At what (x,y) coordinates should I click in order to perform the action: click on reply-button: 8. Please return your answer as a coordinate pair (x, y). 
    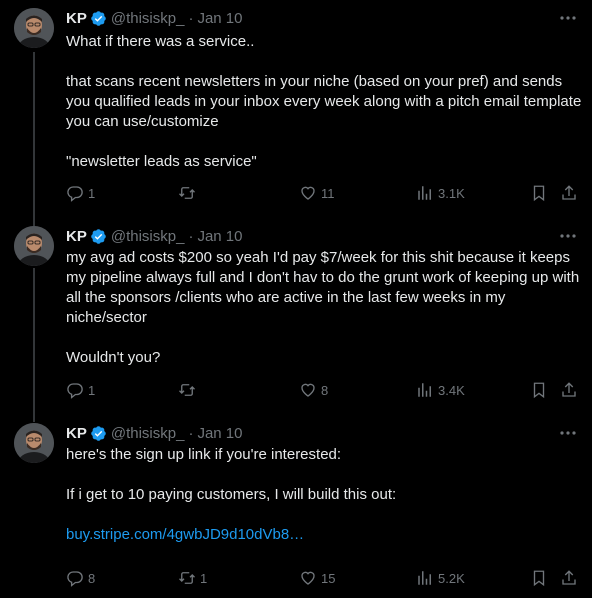
    Looking at the image, I should click on (80, 578).